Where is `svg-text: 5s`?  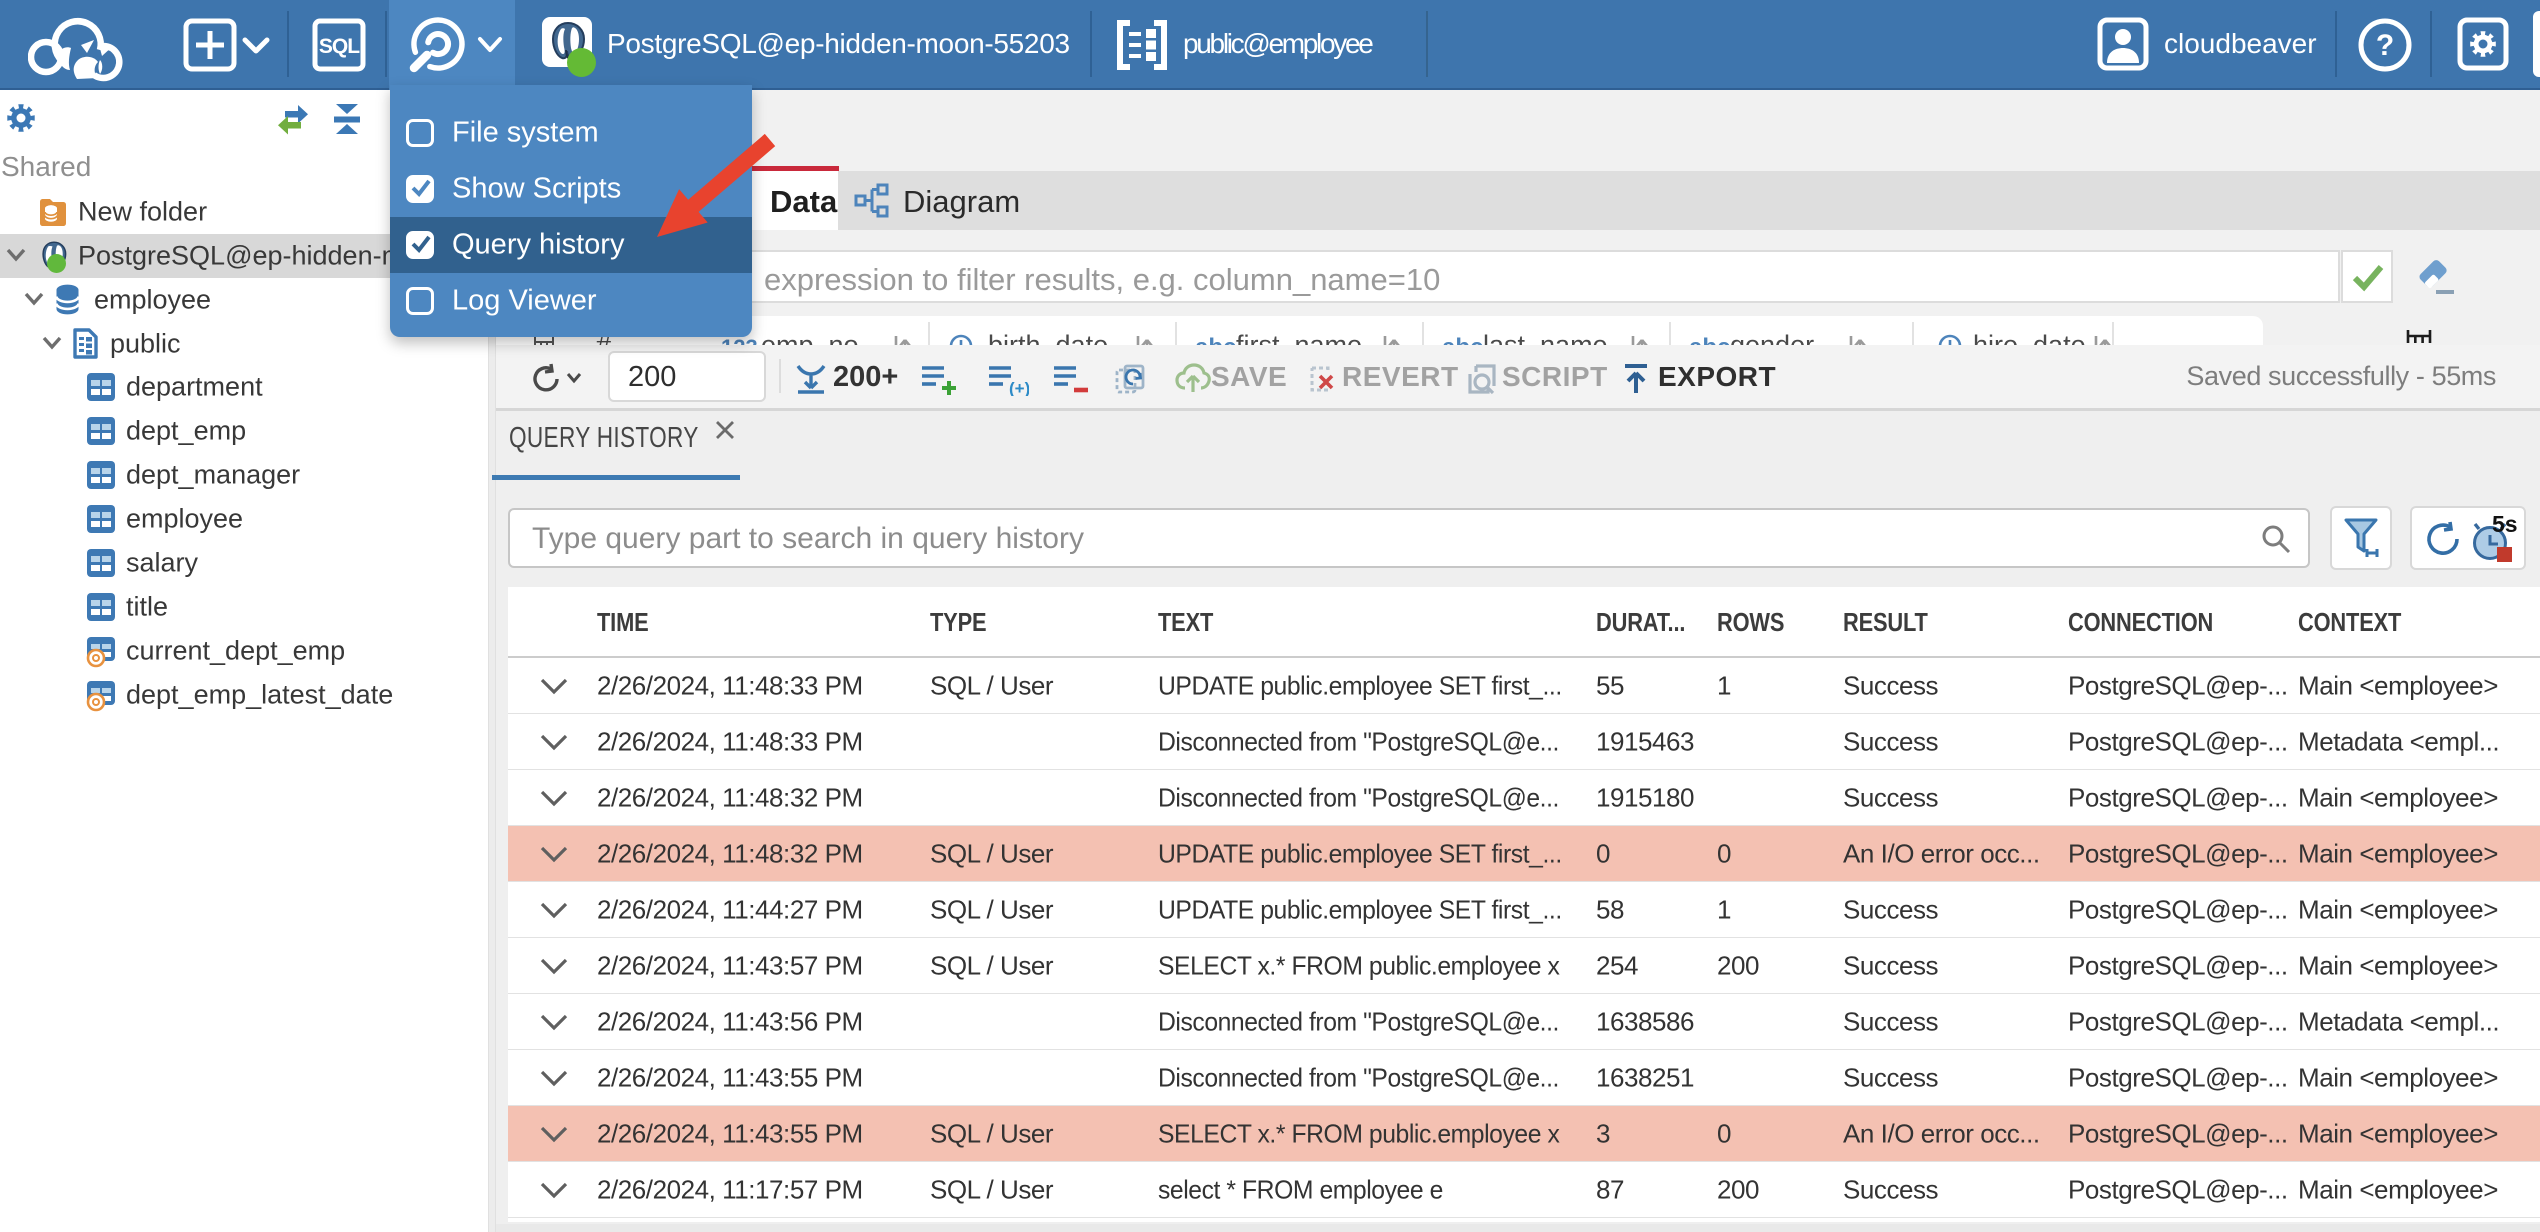 svg-text: 5s is located at coordinates (2505, 525).